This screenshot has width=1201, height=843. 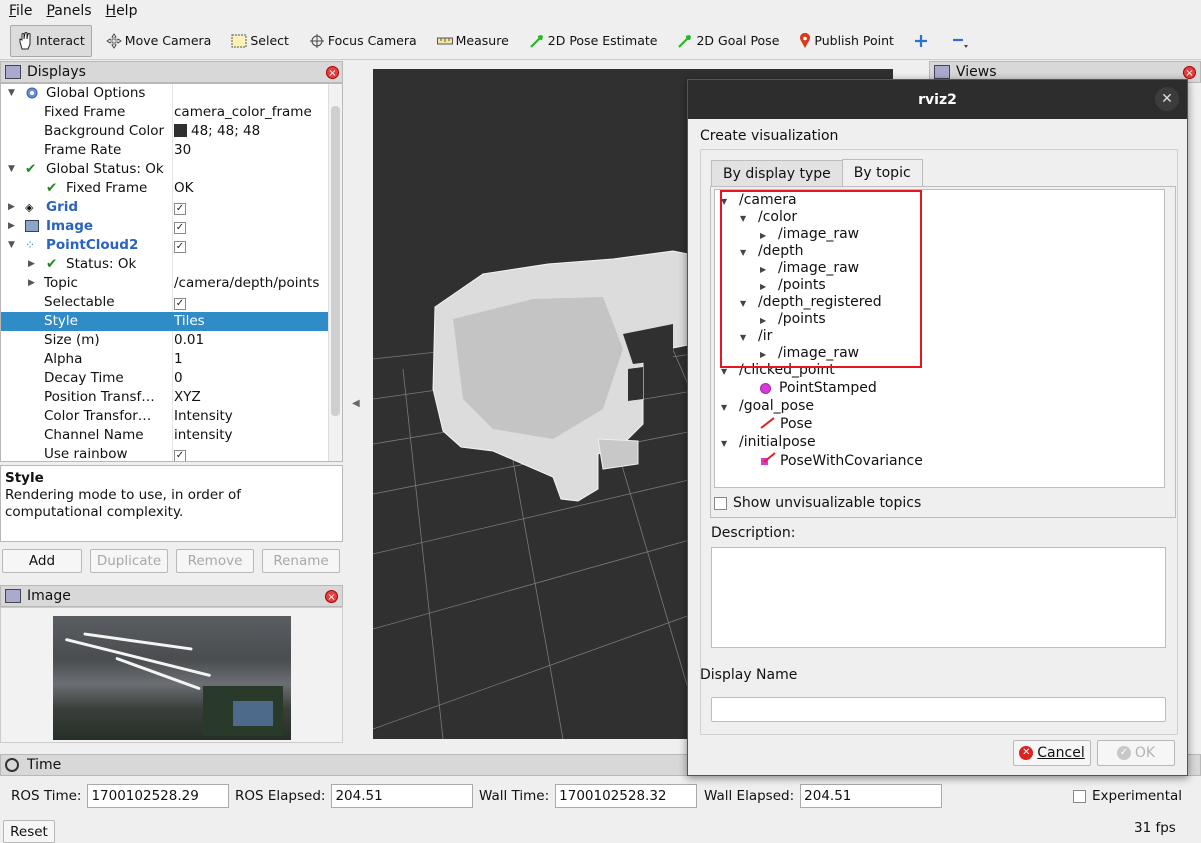 What do you see at coordinates (1167, 99) in the screenshot?
I see `close-icon: ✕` at bounding box center [1167, 99].